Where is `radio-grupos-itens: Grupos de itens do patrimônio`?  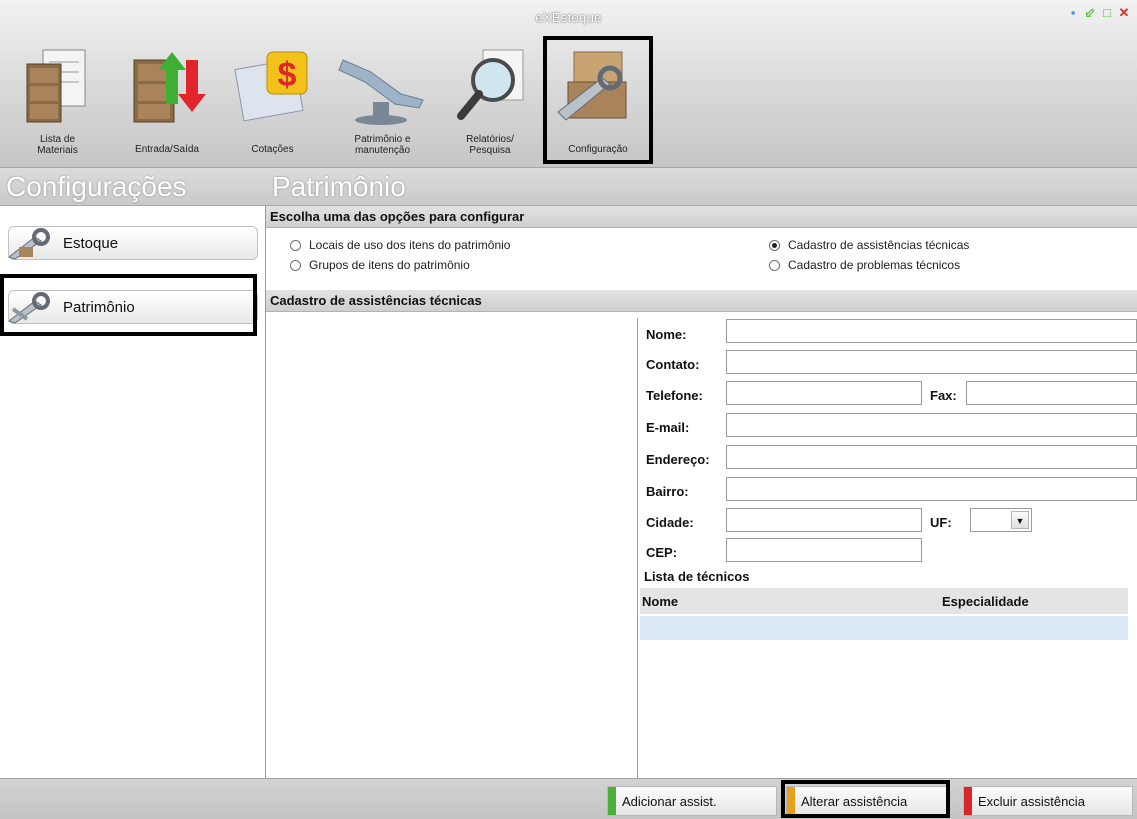 radio-grupos-itens: Grupos de itens do patrimônio is located at coordinates (380, 265).